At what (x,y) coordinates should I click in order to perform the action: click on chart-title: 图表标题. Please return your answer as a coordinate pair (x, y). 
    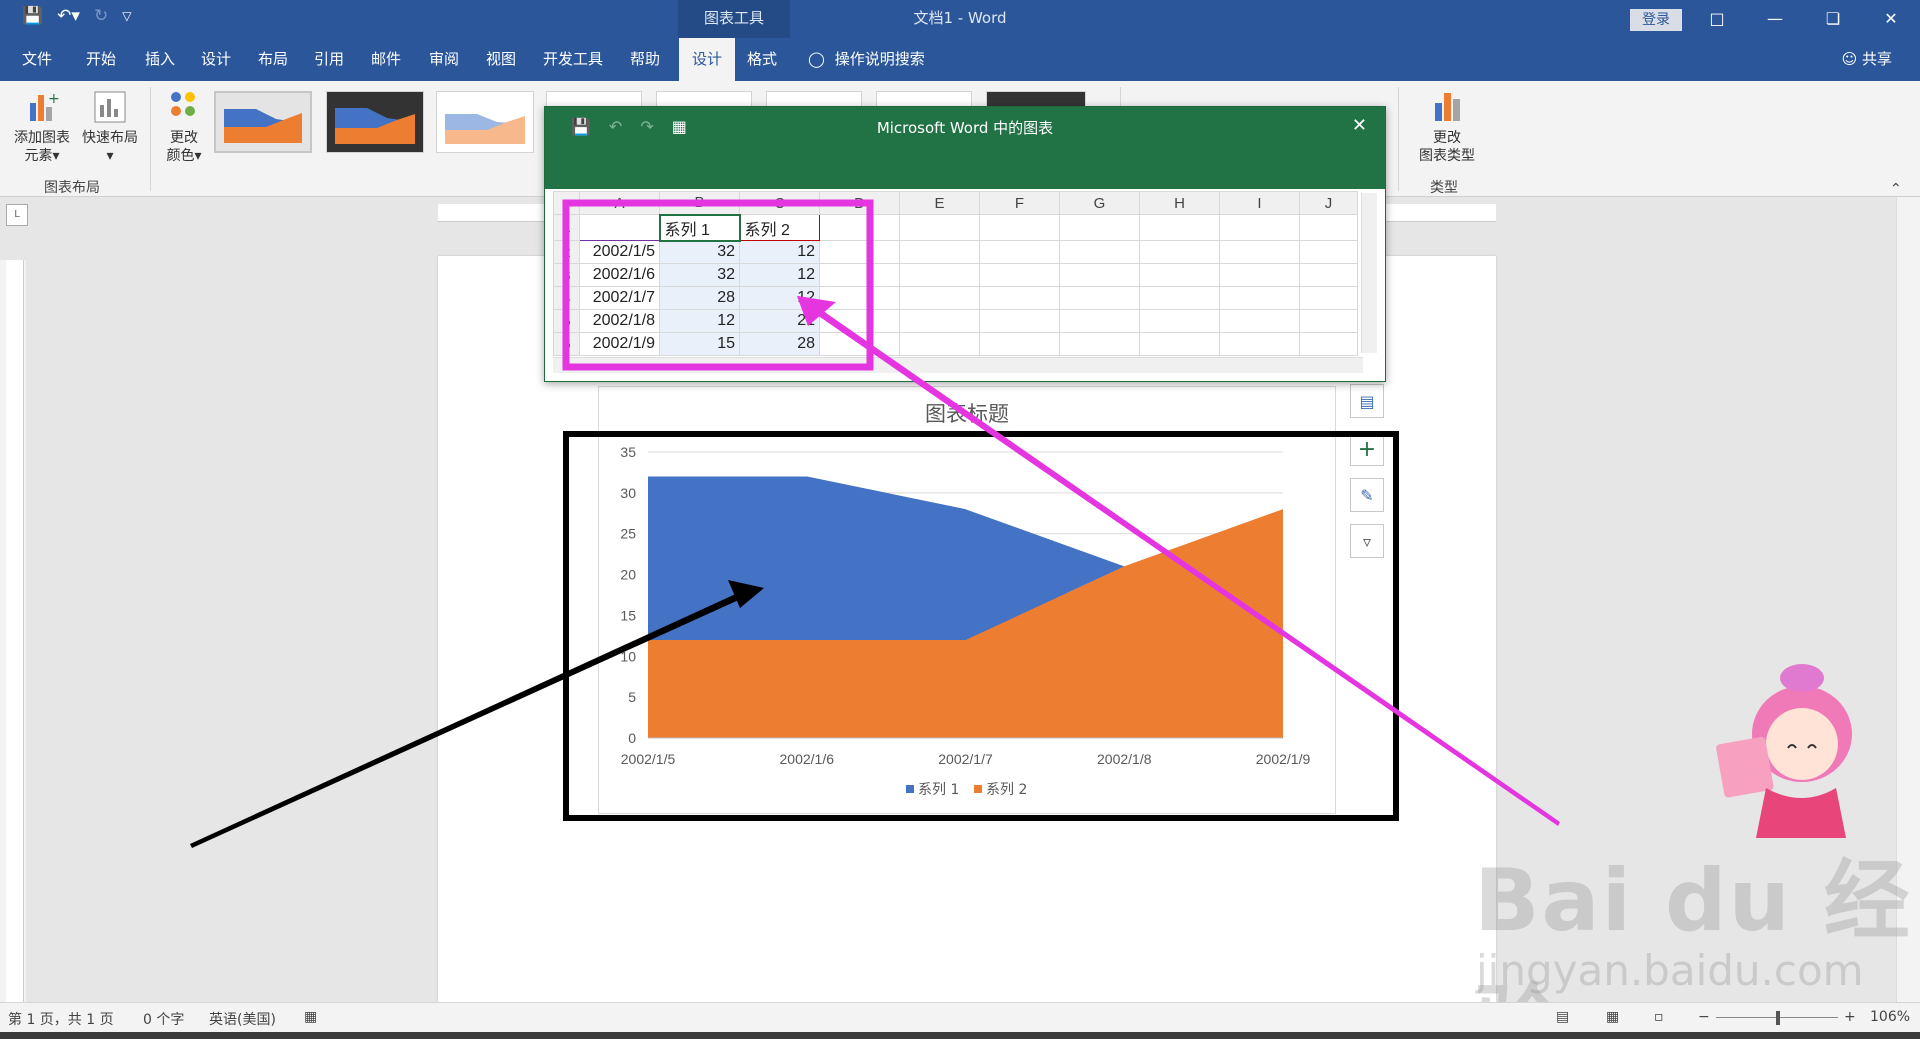
    Looking at the image, I should click on (967, 413).